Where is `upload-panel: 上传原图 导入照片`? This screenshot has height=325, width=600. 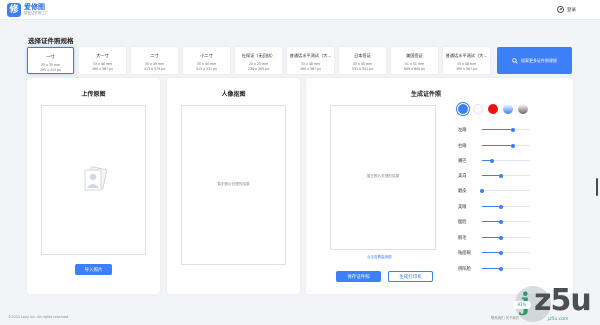
upload-panel: 上传原图 导入照片 is located at coordinates (93, 186).